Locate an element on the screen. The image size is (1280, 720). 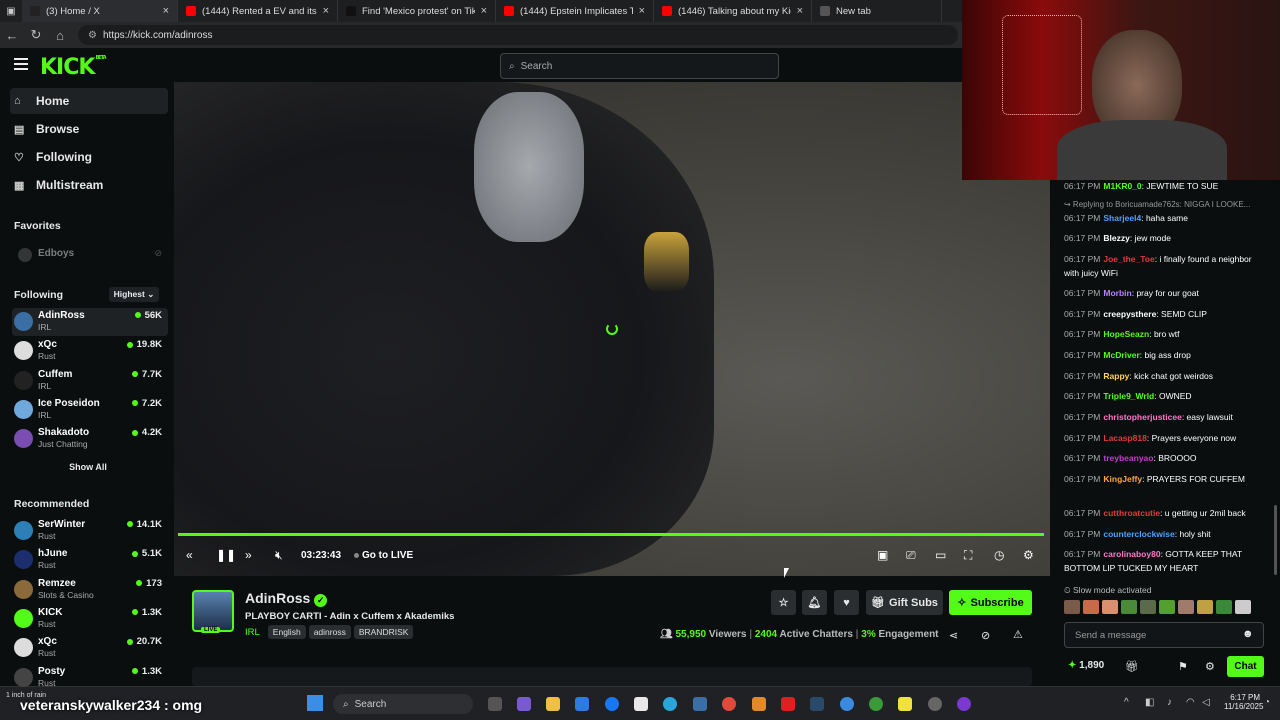
steam-icon is located at coordinates (817, 704).